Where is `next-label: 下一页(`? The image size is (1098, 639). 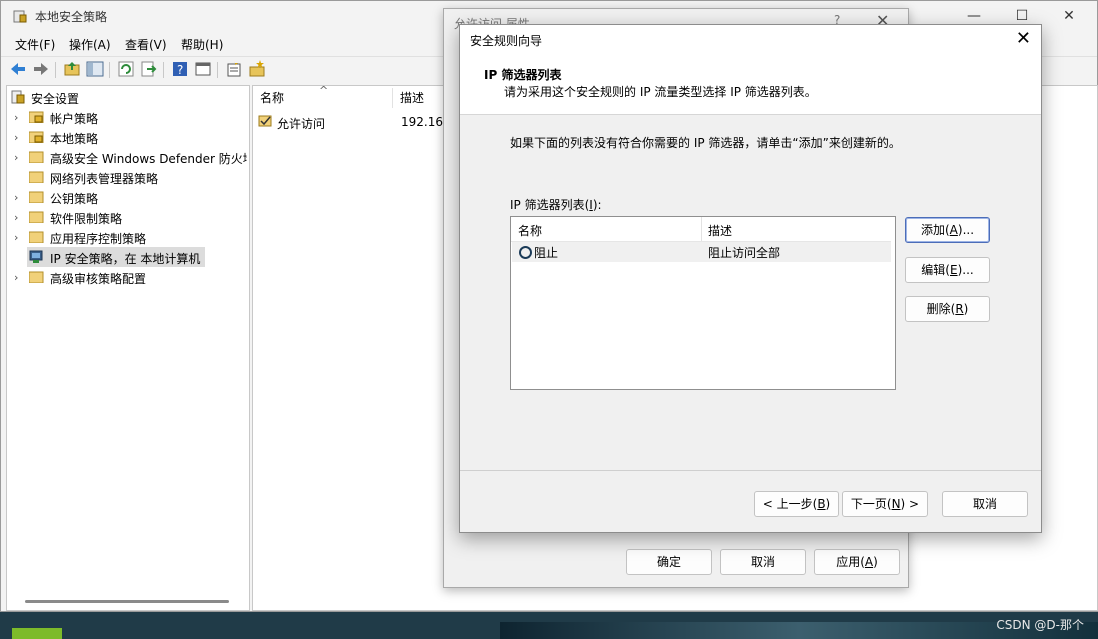 next-label: 下一页( is located at coordinates (871, 504).